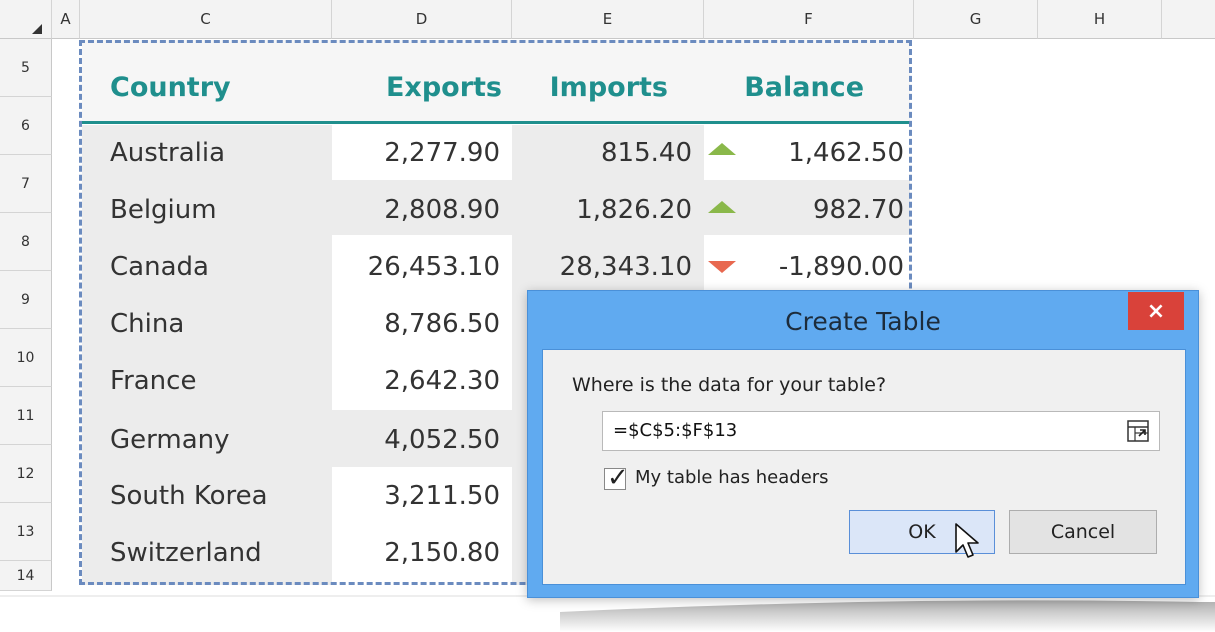 Image resolution: width=1215 pixels, height=632 pixels. What do you see at coordinates (26, 184) in the screenshot?
I see `row-header-7: 7` at bounding box center [26, 184].